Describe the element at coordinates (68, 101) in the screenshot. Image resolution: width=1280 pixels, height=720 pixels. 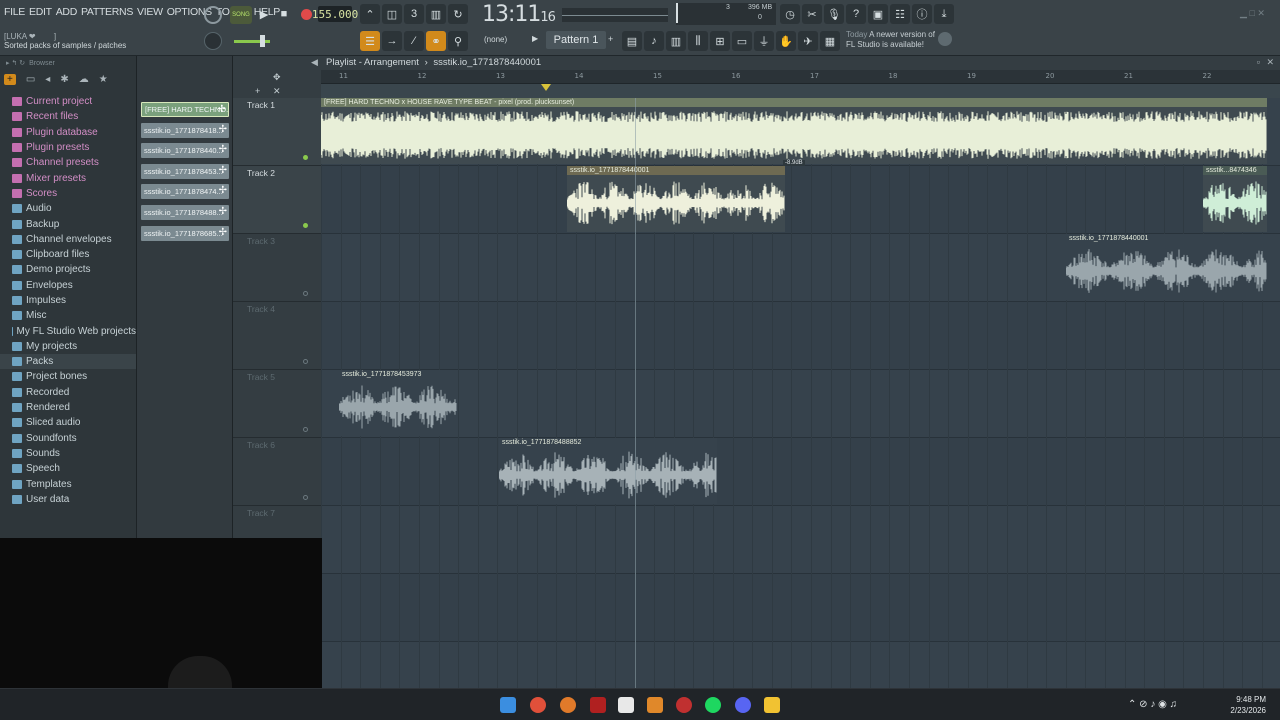
I see `browser-item: Current project` at that location.